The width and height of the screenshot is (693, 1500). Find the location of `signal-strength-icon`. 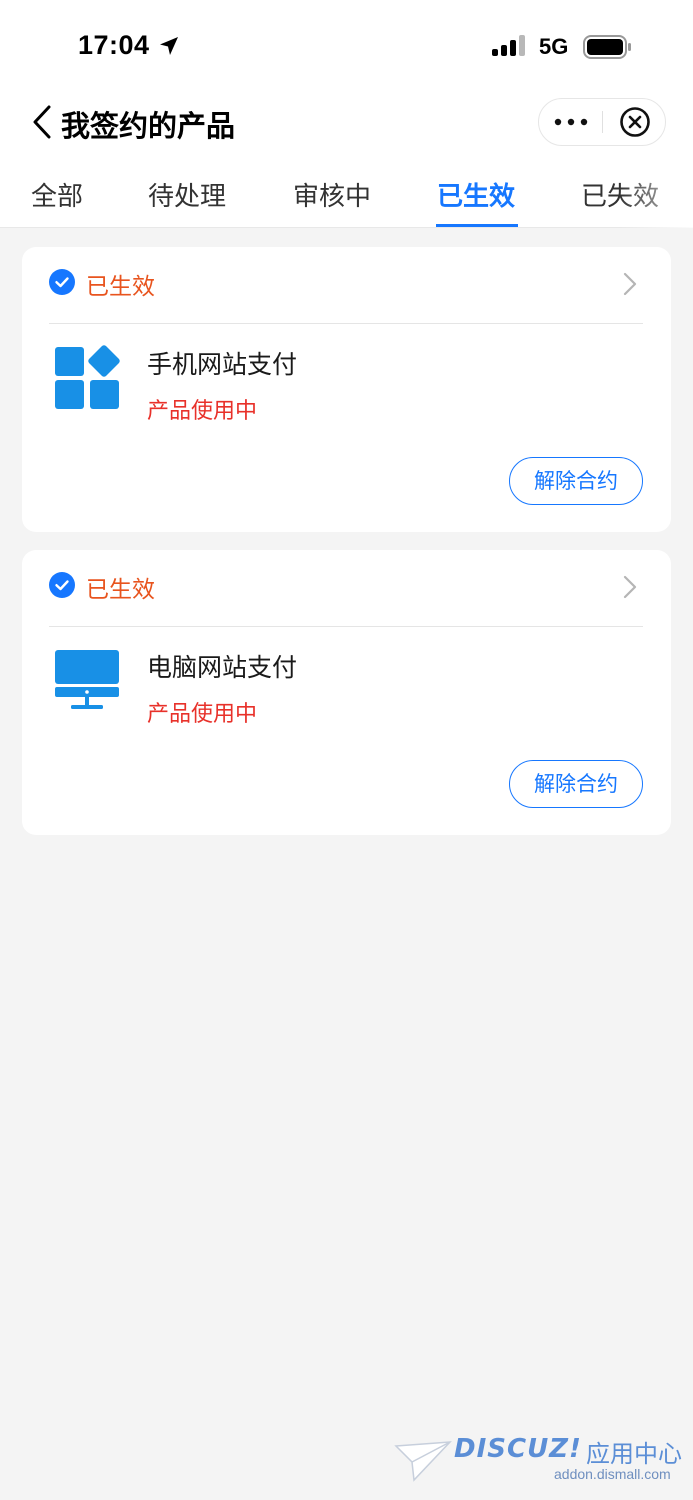

signal-strength-icon is located at coordinates (508, 45).